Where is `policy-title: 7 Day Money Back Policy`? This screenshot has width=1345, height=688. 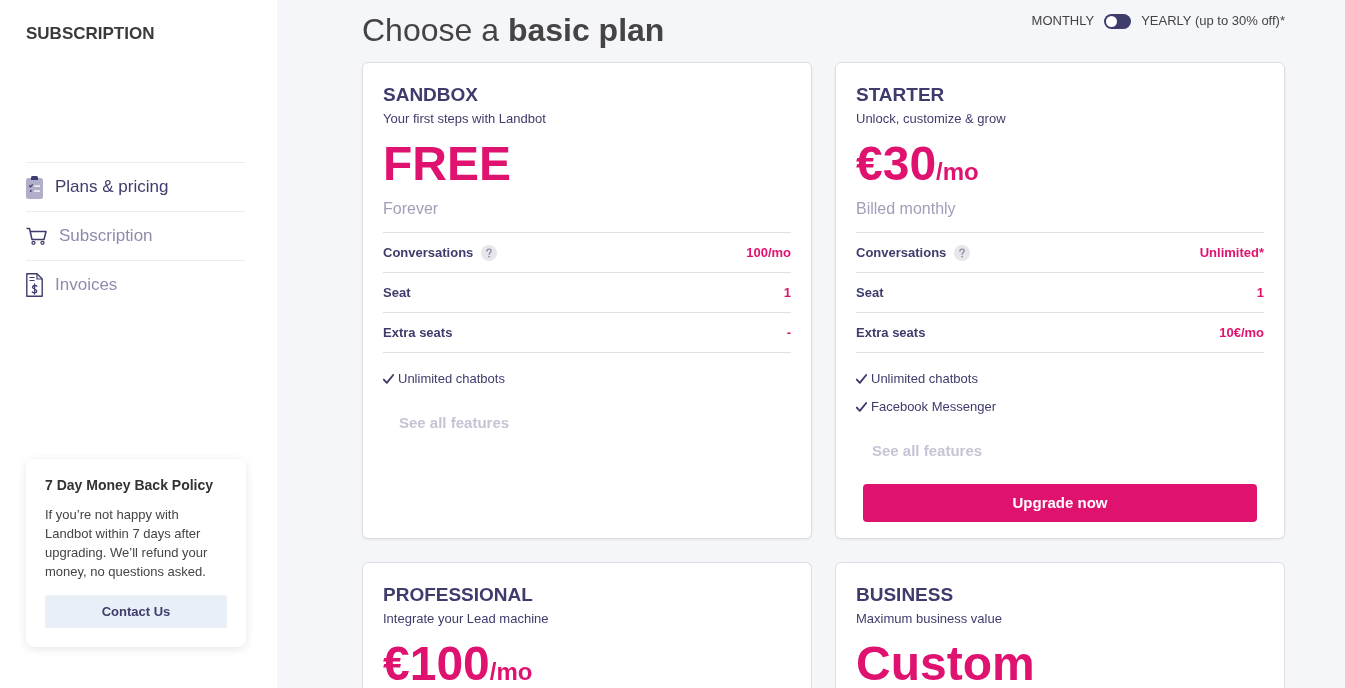
policy-title: 7 Day Money Back Policy is located at coordinates (130, 485).